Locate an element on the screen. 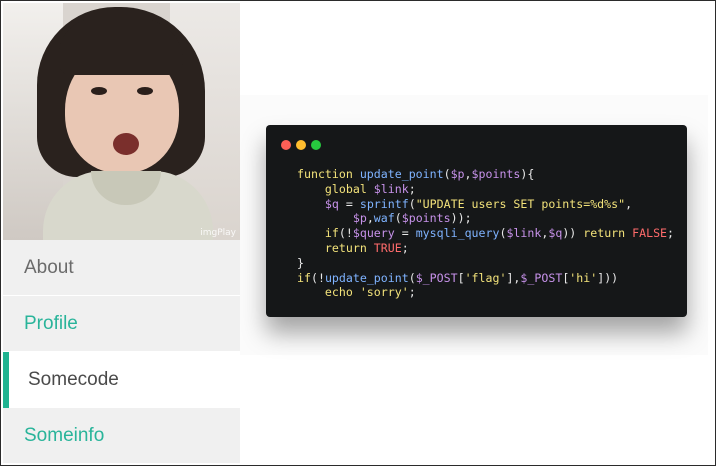  photo-shirt is located at coordinates (128, 205).